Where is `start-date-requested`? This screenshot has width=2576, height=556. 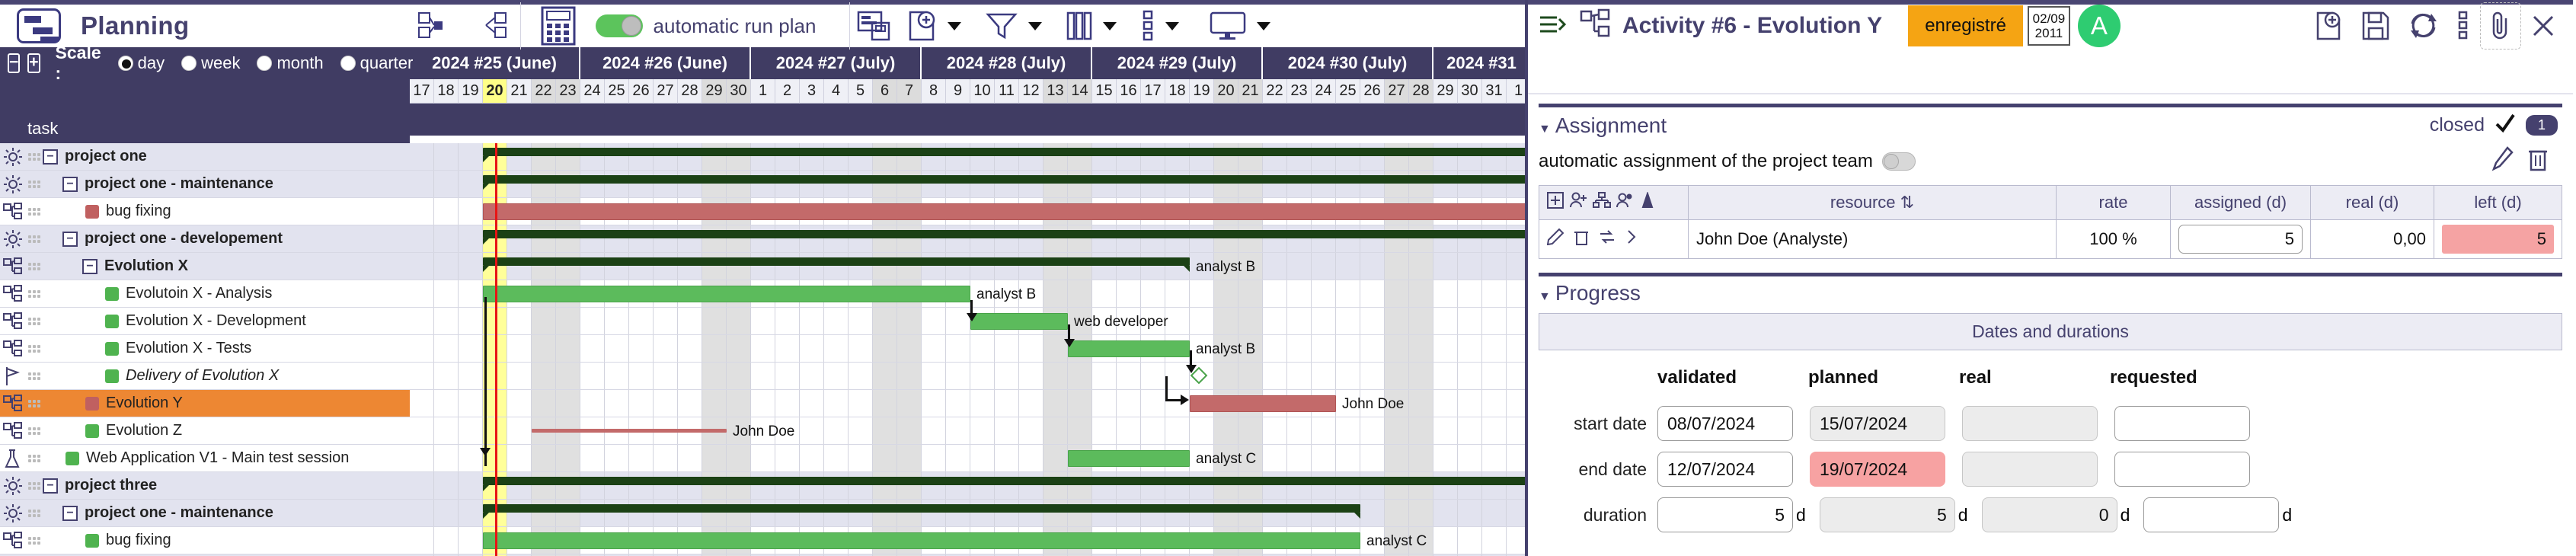 start-date-requested is located at coordinates (2182, 424).